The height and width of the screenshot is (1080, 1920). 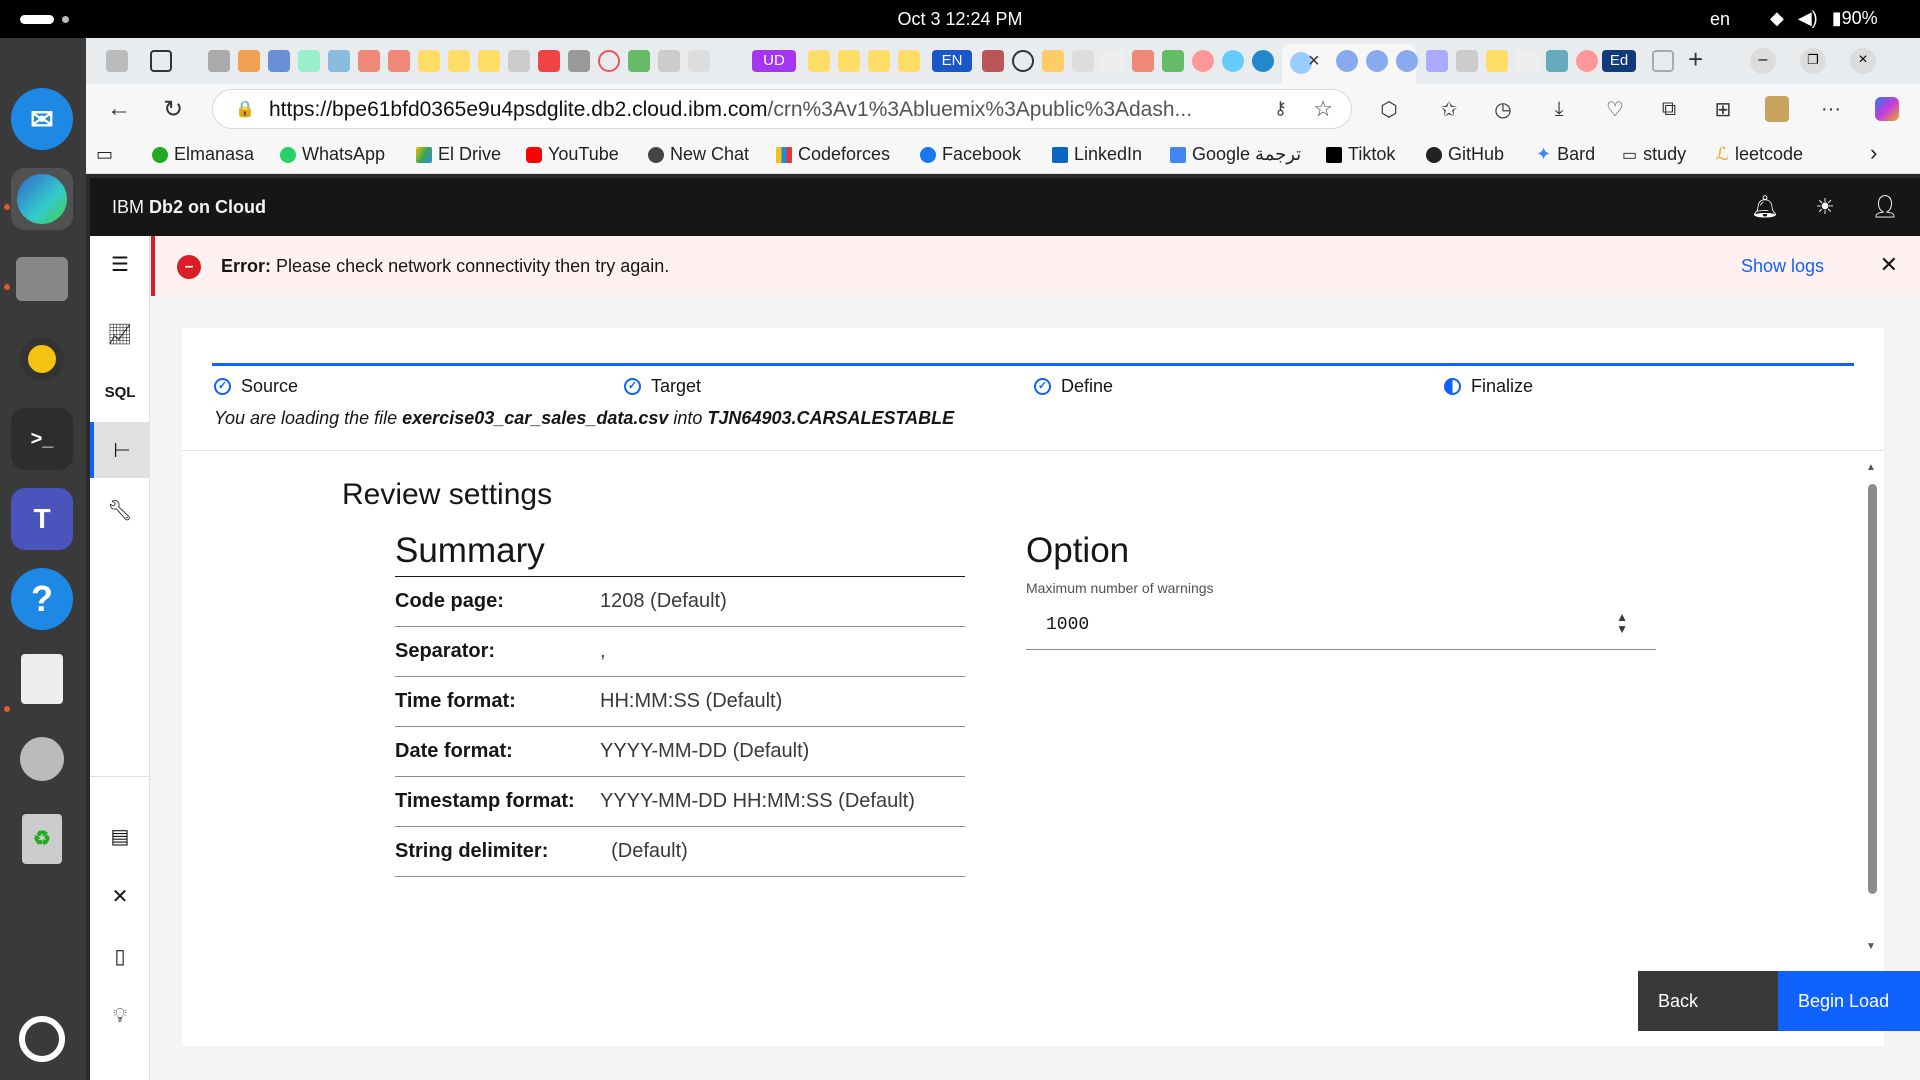 What do you see at coordinates (332, 154) in the screenshot?
I see `bookmark-whatsapp: WhatsApp` at bounding box center [332, 154].